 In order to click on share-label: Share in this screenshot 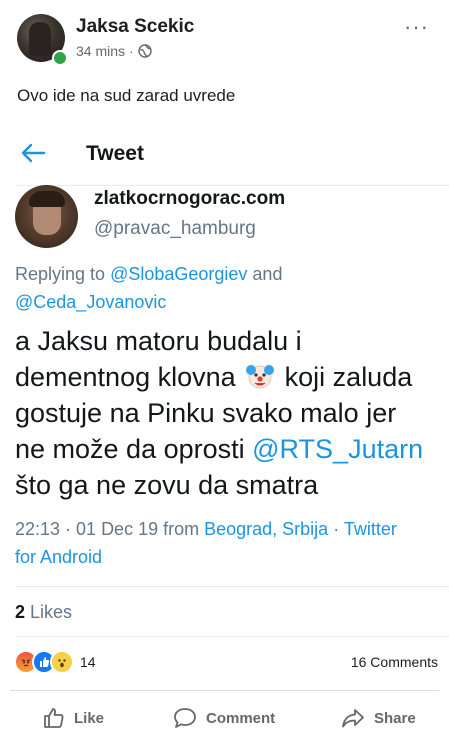, I will do `click(395, 718)`.